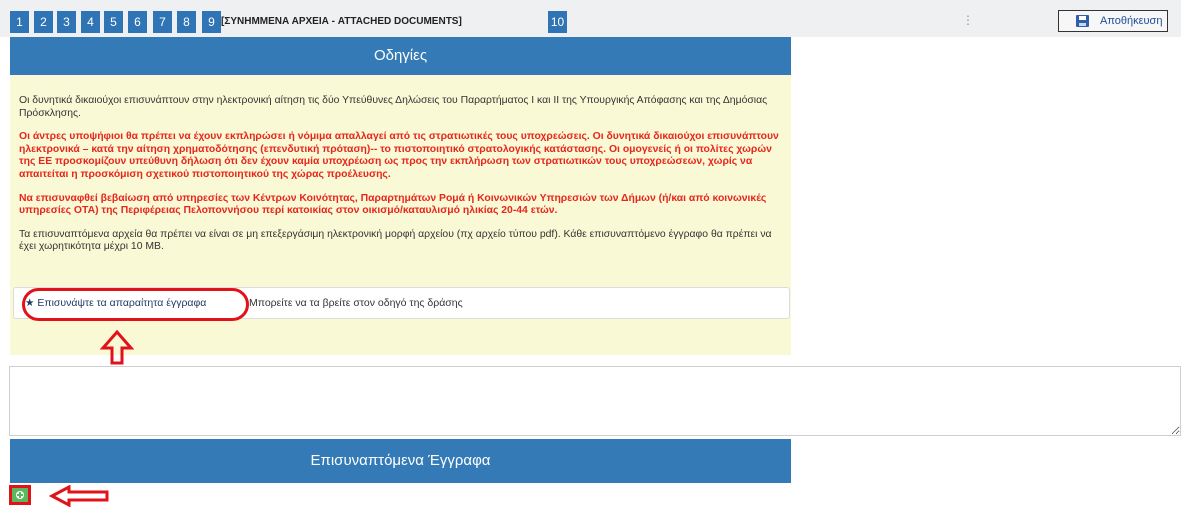 The image size is (1181, 508). I want to click on step-tab-2: 2, so click(43, 22).